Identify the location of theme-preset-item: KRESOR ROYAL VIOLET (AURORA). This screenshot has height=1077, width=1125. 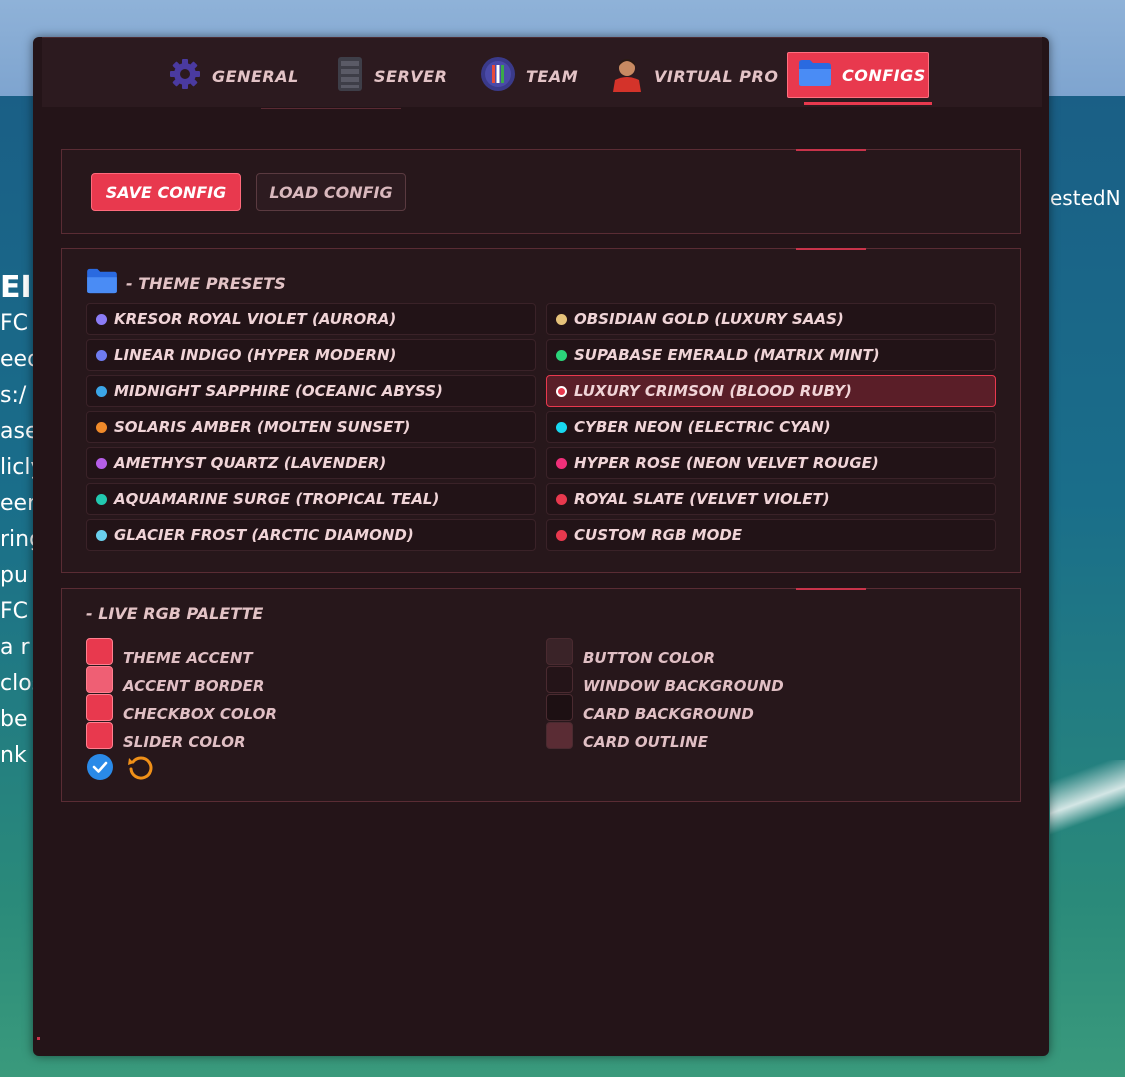
(311, 319).